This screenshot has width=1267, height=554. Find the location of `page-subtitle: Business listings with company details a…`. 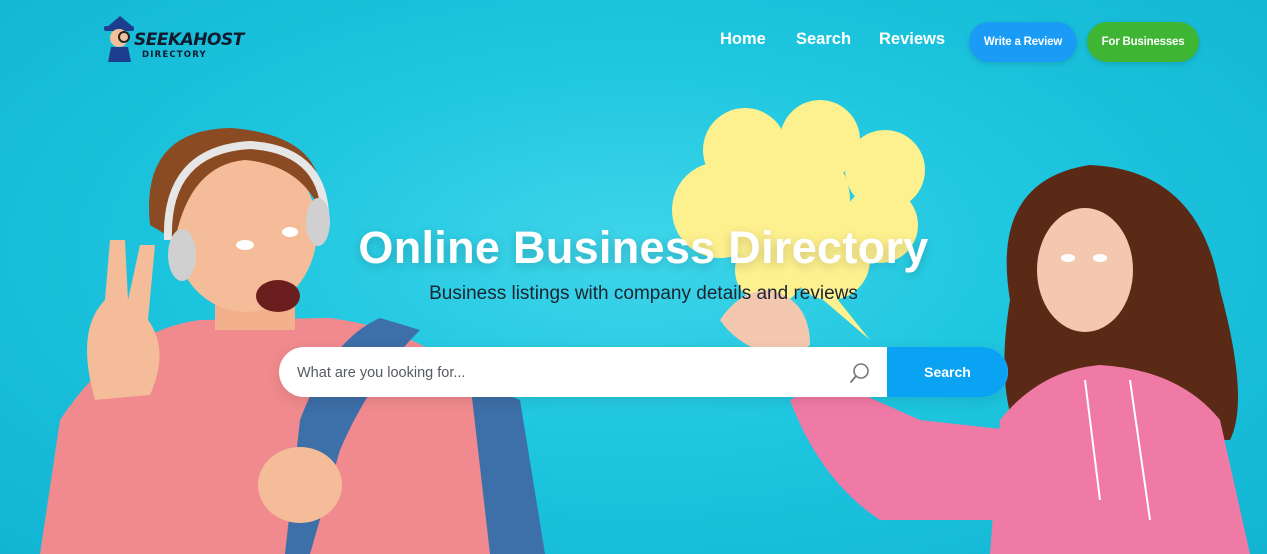

page-subtitle: Business listings with company details a… is located at coordinates (643, 293).